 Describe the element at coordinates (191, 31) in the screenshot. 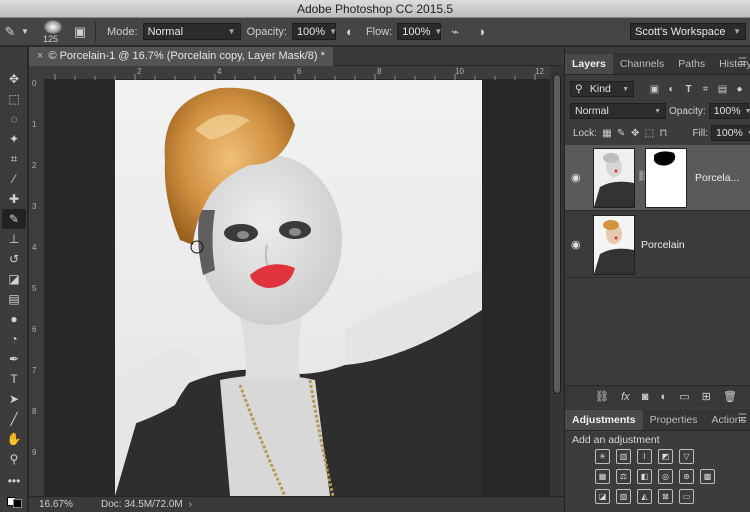

I see `mode-select: Normal ▼` at that location.